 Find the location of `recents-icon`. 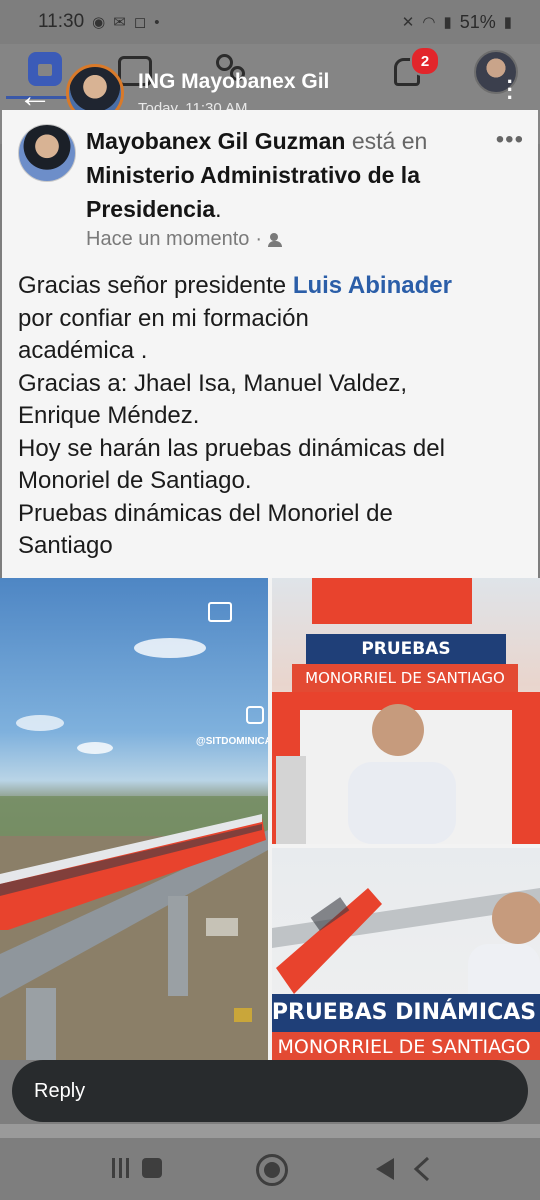

recents-icon is located at coordinates (138, 1170).